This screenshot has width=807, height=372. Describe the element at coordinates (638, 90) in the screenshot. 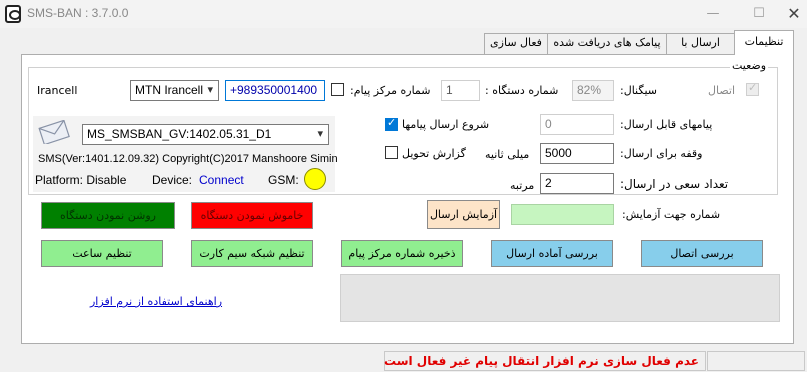

I see `signal-label: سیگنال:` at that location.